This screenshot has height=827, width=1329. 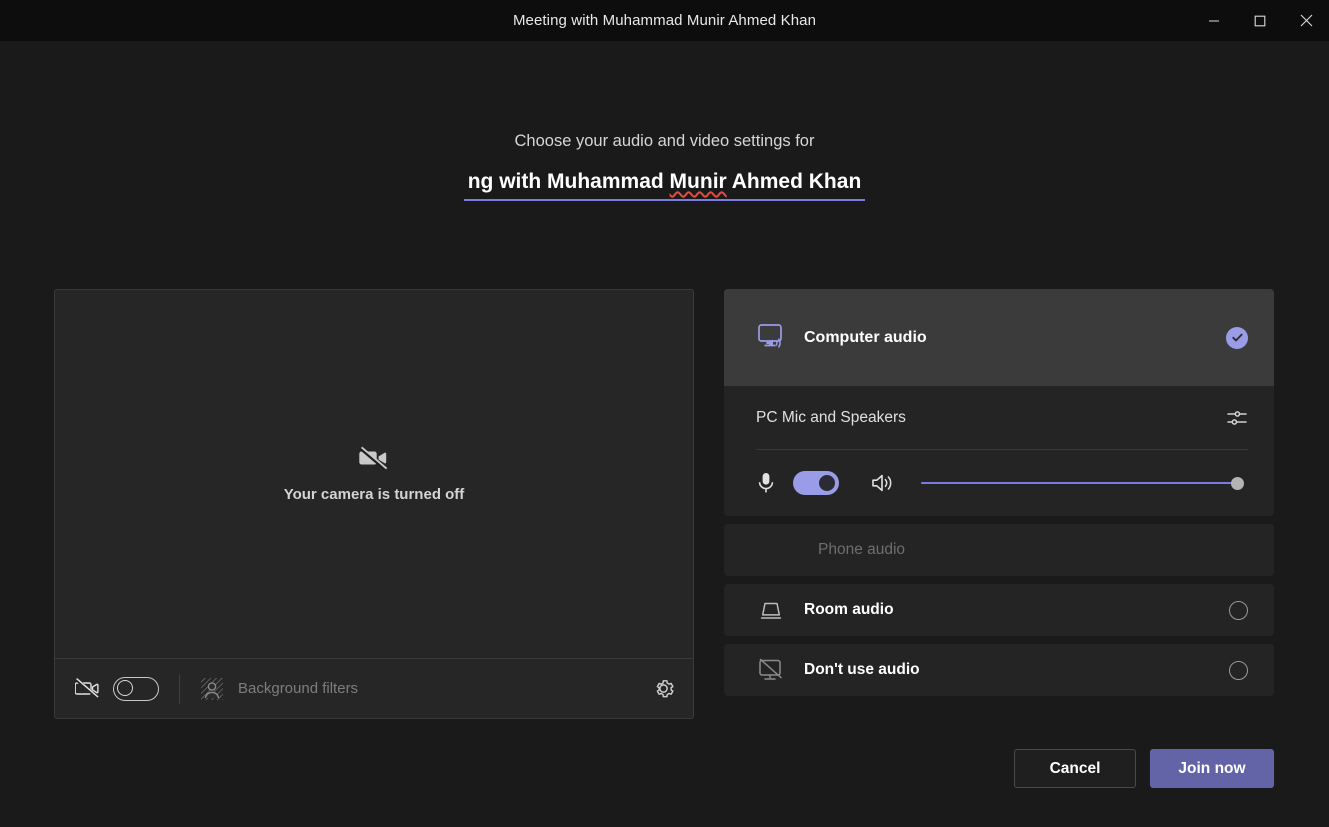 What do you see at coordinates (698, 181) in the screenshot?
I see `meeting-title-misspelled-word: Munir` at bounding box center [698, 181].